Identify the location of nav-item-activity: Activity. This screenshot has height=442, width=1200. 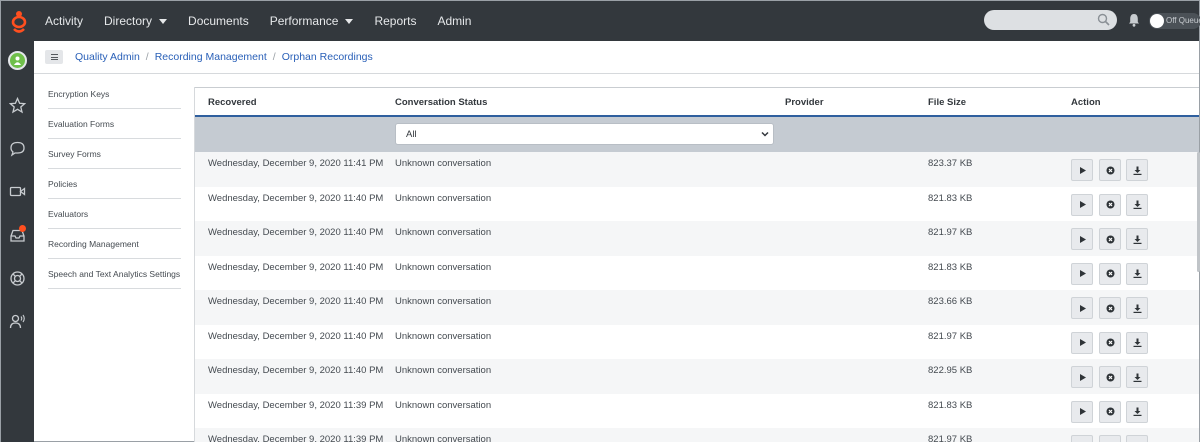
(64, 21).